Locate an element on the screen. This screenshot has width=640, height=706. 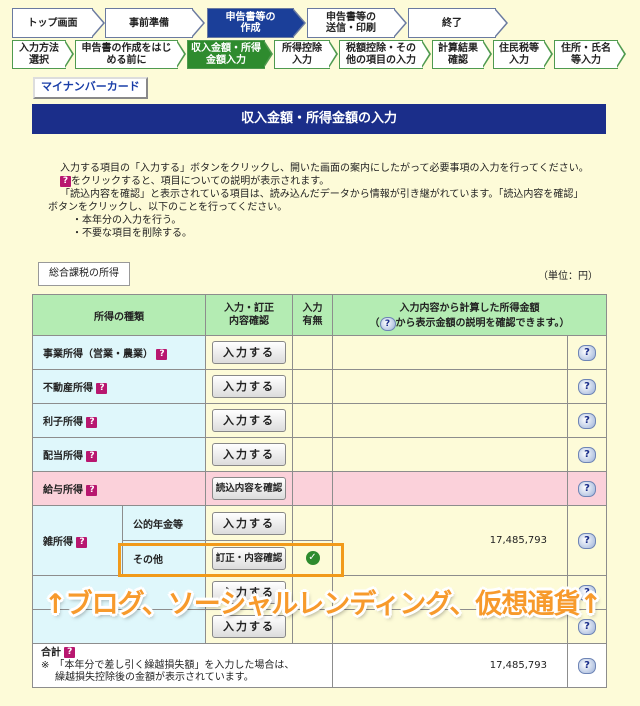
substep-deduction: 所得控除 入力 is located at coordinates (306, 54).